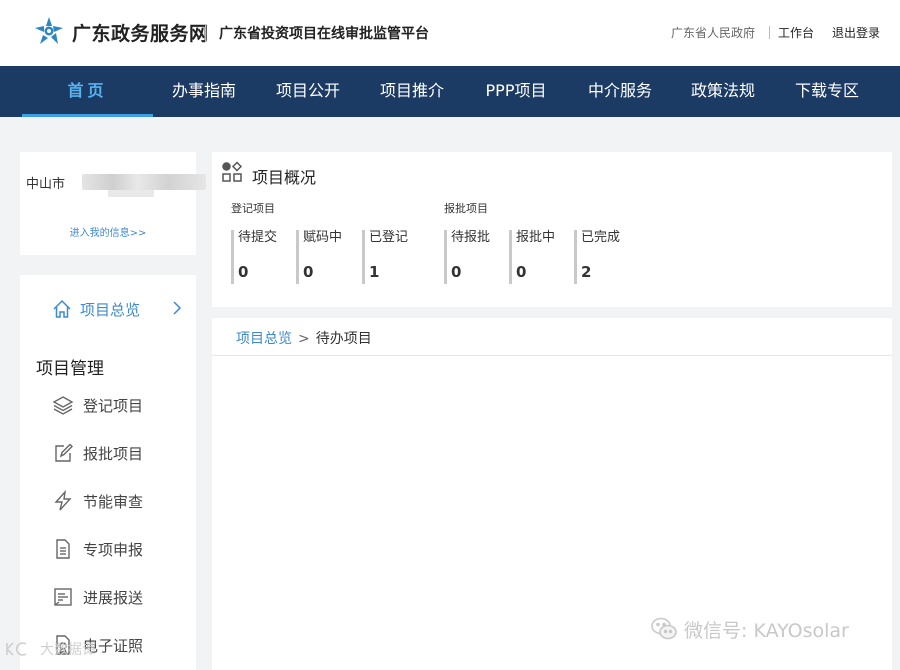 The width and height of the screenshot is (900, 670). I want to click on logout-link: 退出登录, so click(856, 32).